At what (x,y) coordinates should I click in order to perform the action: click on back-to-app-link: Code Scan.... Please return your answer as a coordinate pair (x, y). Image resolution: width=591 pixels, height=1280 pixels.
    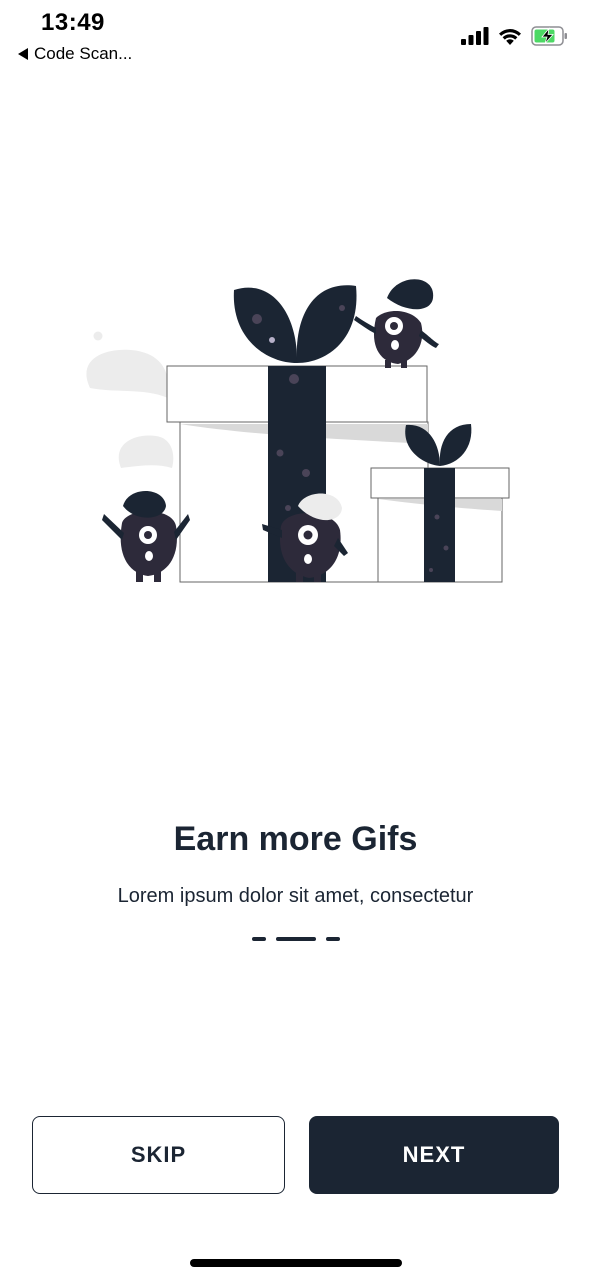
    Looking at the image, I should click on (75, 54).